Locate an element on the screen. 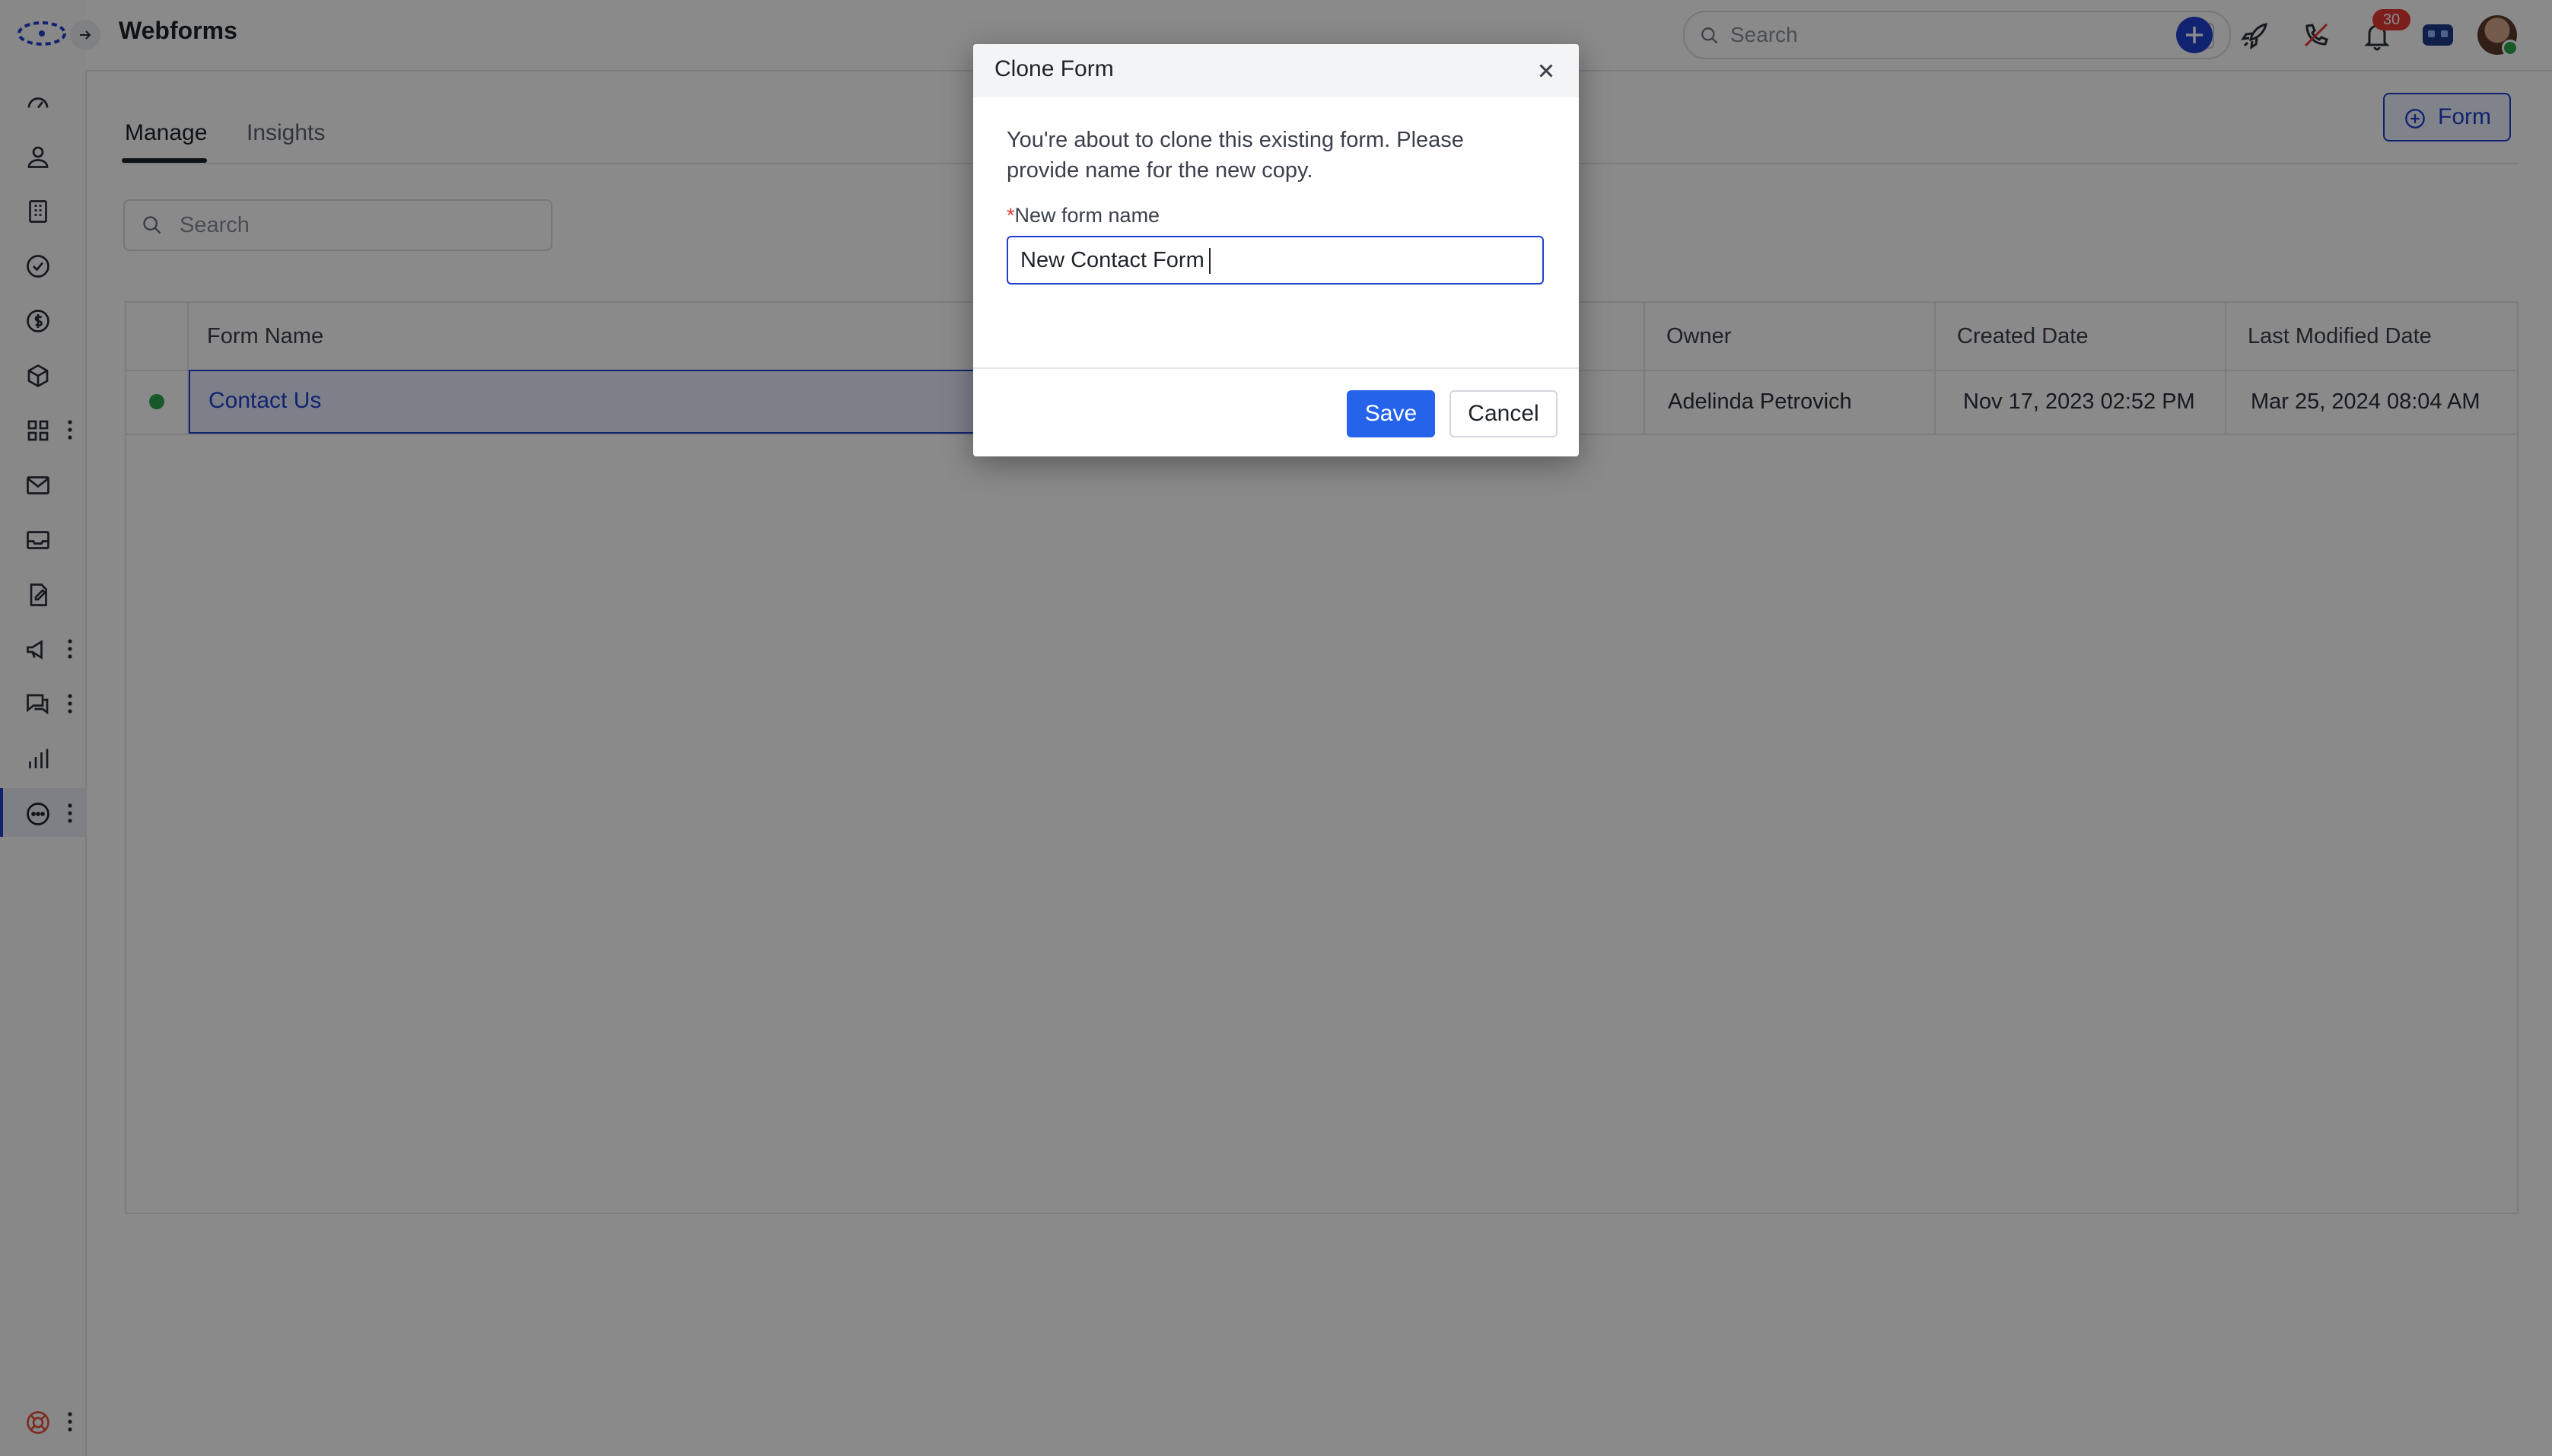 Image resolution: width=2552 pixels, height=1456 pixels. required-marker: * is located at coordinates (1011, 216).